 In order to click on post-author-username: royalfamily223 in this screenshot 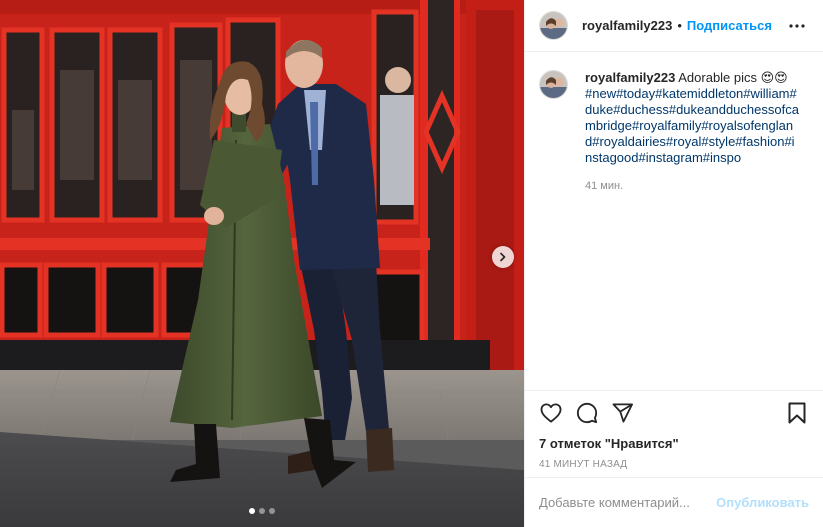, I will do `click(627, 25)`.